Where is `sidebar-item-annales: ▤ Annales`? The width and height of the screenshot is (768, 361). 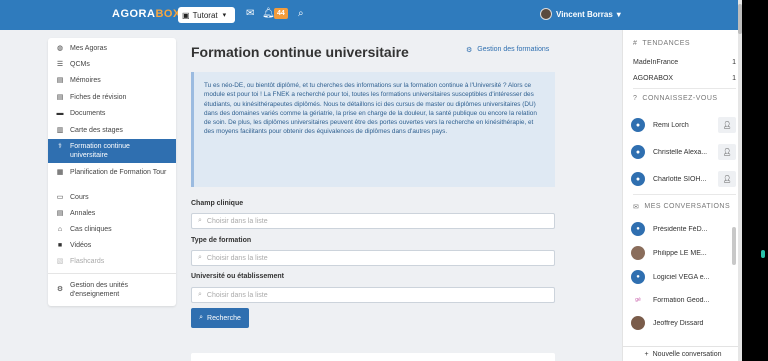 sidebar-item-annales: ▤ Annales is located at coordinates (112, 213).